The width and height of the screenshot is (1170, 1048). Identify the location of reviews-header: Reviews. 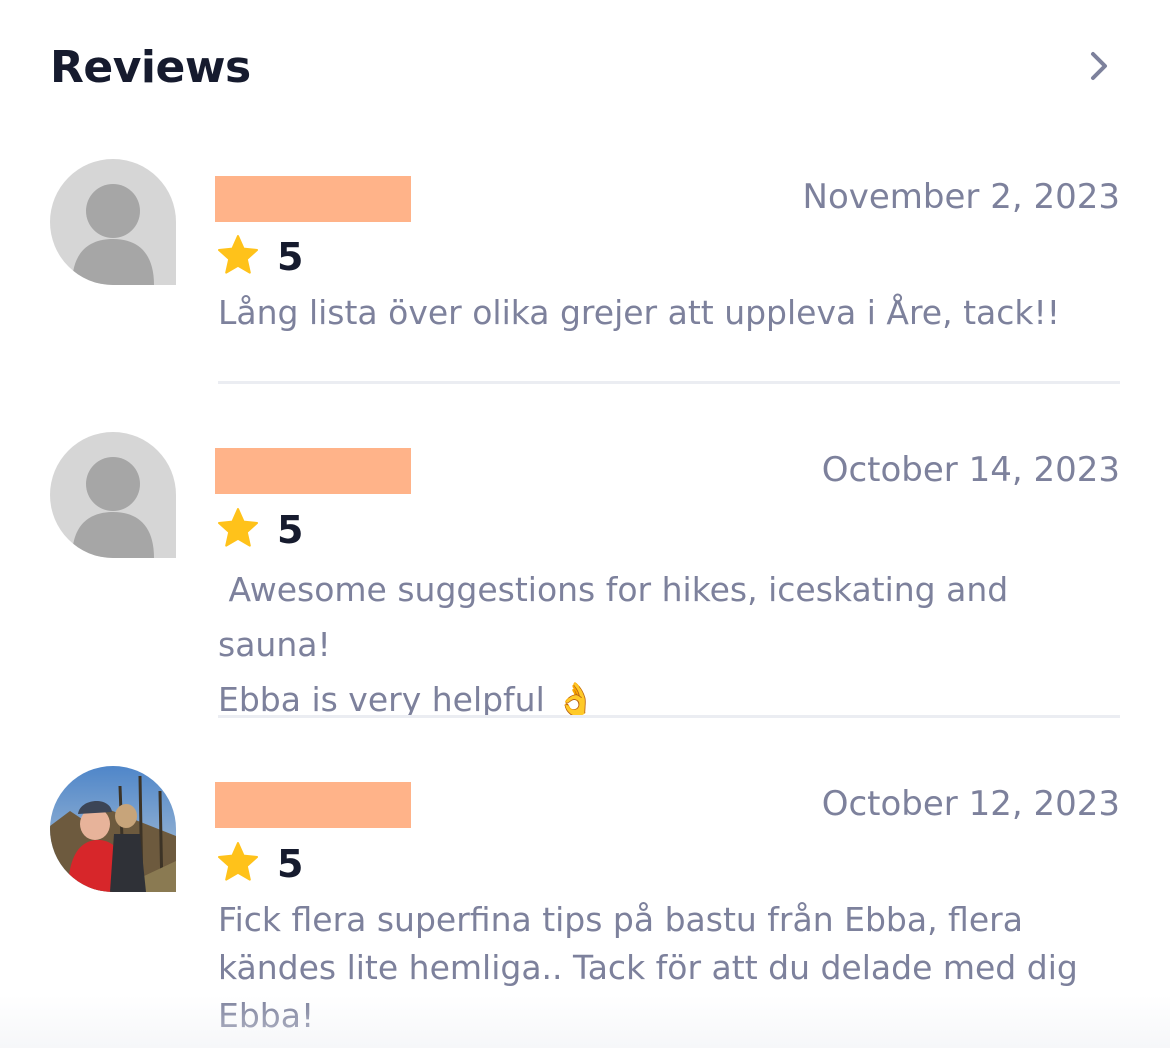
(585, 68).